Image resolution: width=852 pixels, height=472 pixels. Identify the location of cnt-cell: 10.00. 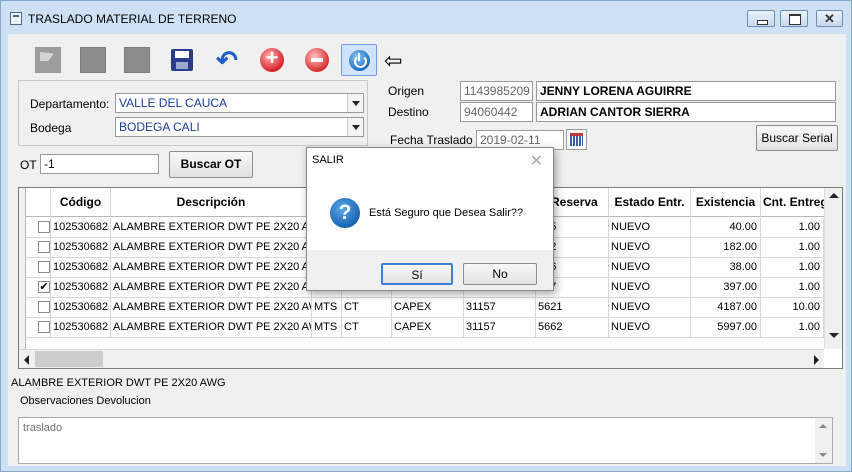
(792, 308).